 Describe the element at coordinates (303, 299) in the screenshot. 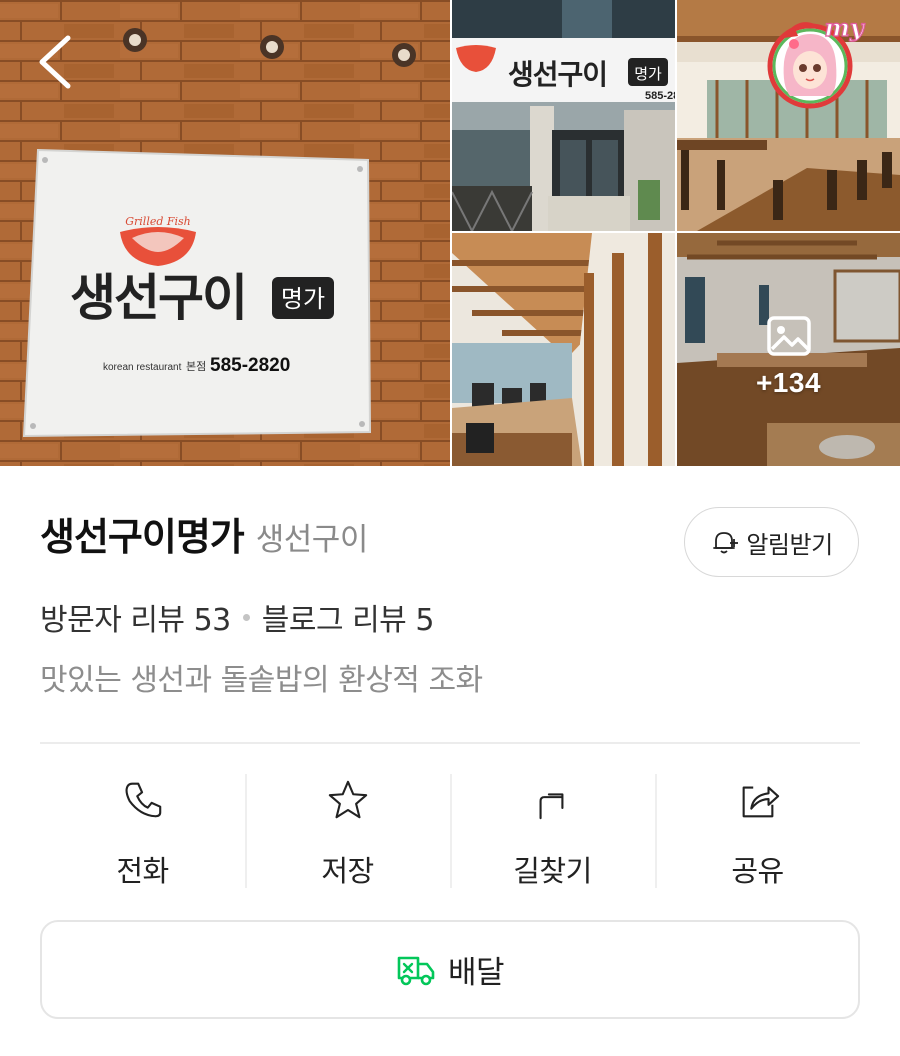

I see `sign-badge-text: 명가` at that location.